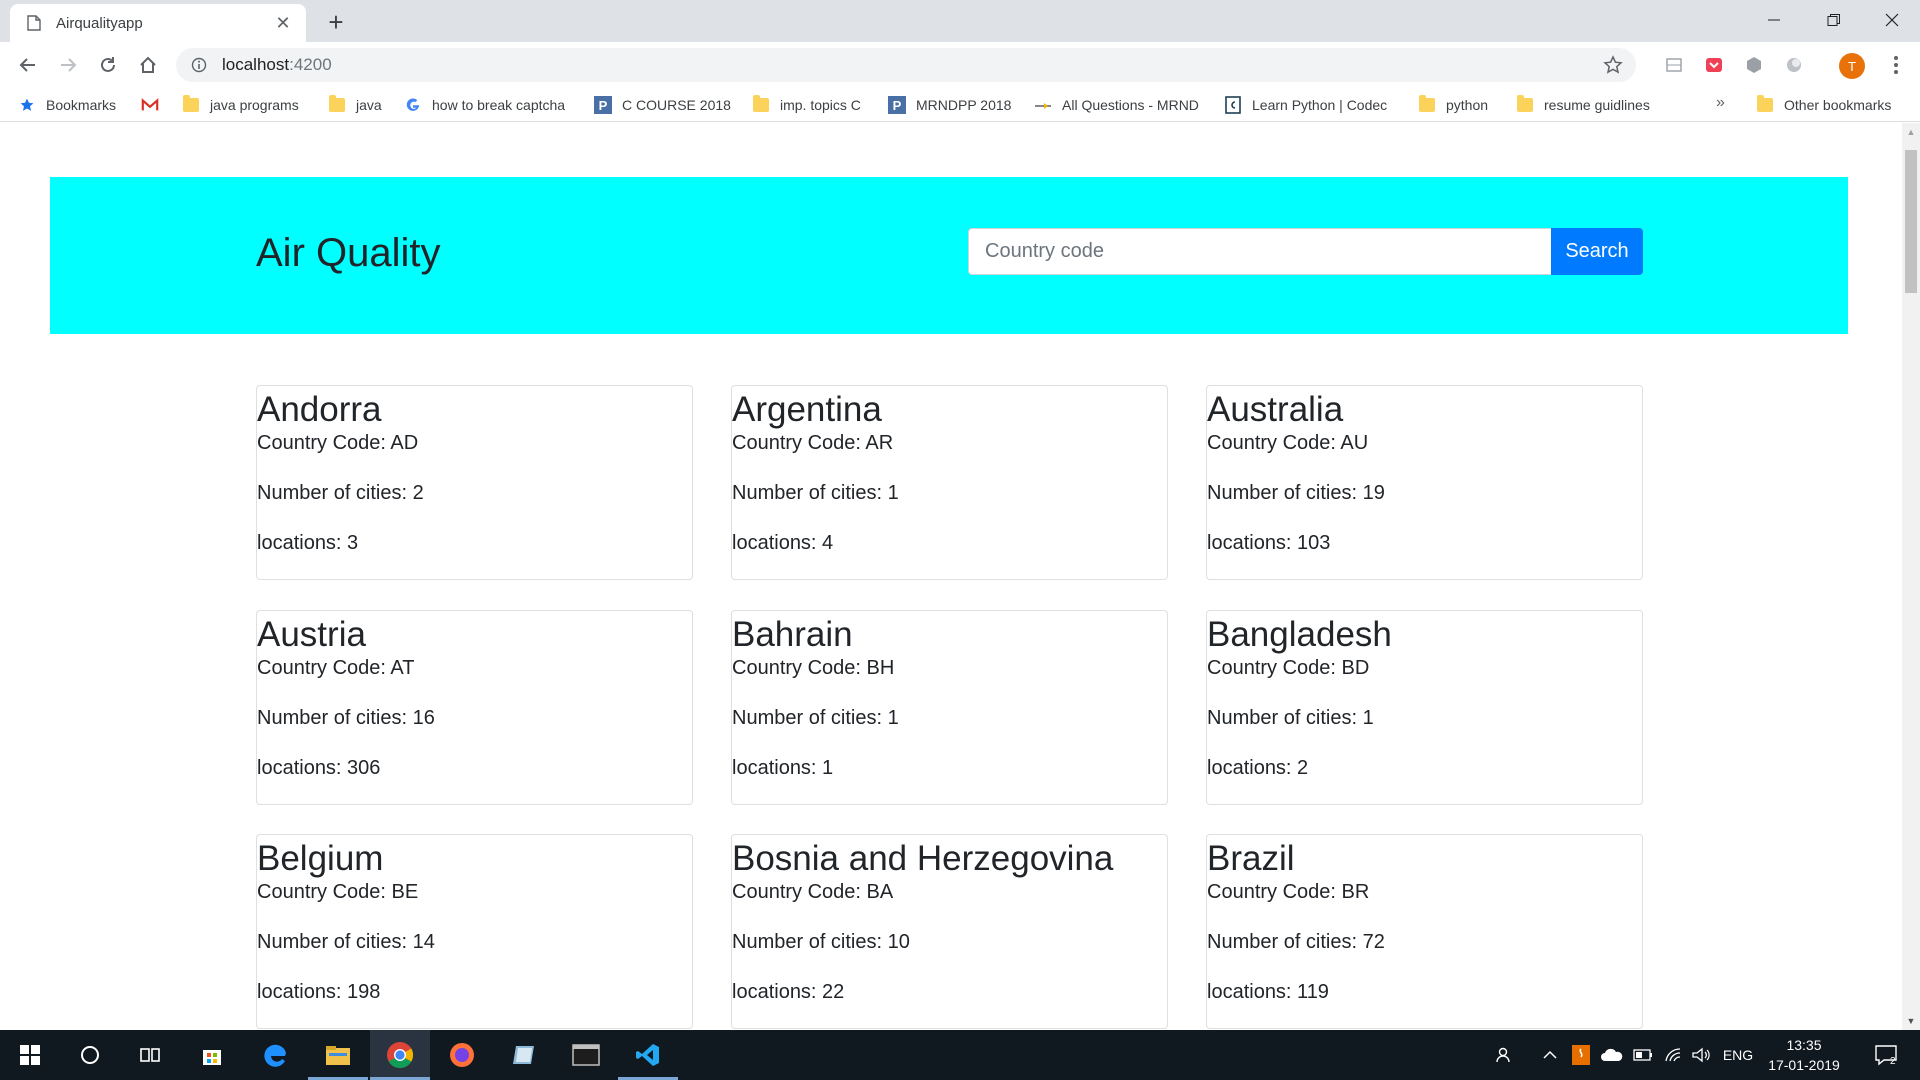 This screenshot has height=1080, width=1920. What do you see at coordinates (346, 718) in the screenshot?
I see `city-count: Number of cities: 16` at bounding box center [346, 718].